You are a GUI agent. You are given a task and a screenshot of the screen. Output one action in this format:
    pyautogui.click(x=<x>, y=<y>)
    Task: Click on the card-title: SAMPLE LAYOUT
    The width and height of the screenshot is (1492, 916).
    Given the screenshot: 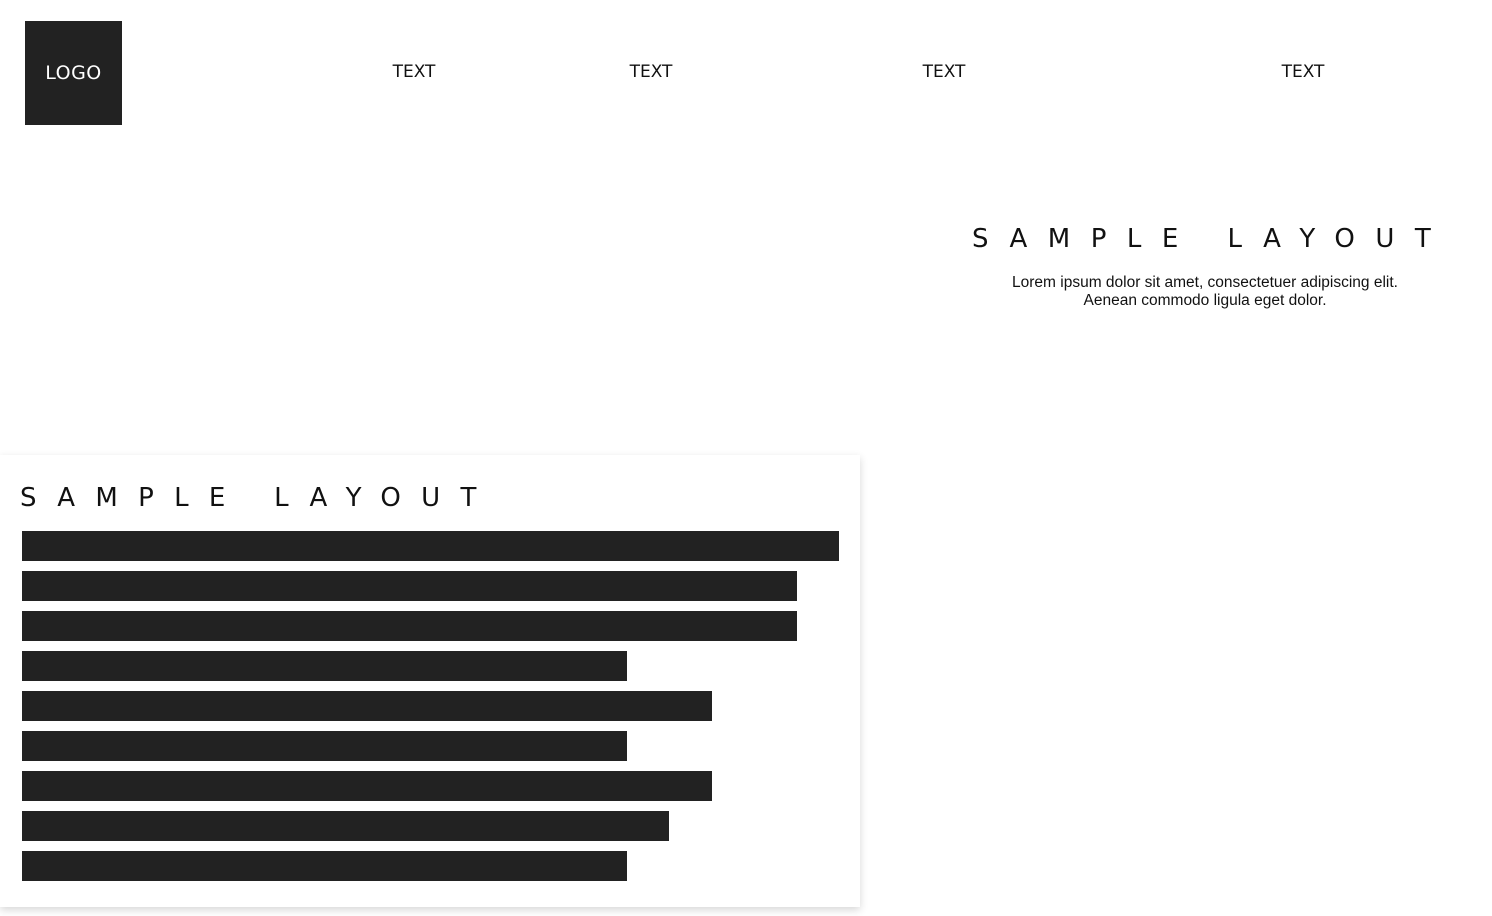 What is the action you would take?
    pyautogui.click(x=258, y=498)
    